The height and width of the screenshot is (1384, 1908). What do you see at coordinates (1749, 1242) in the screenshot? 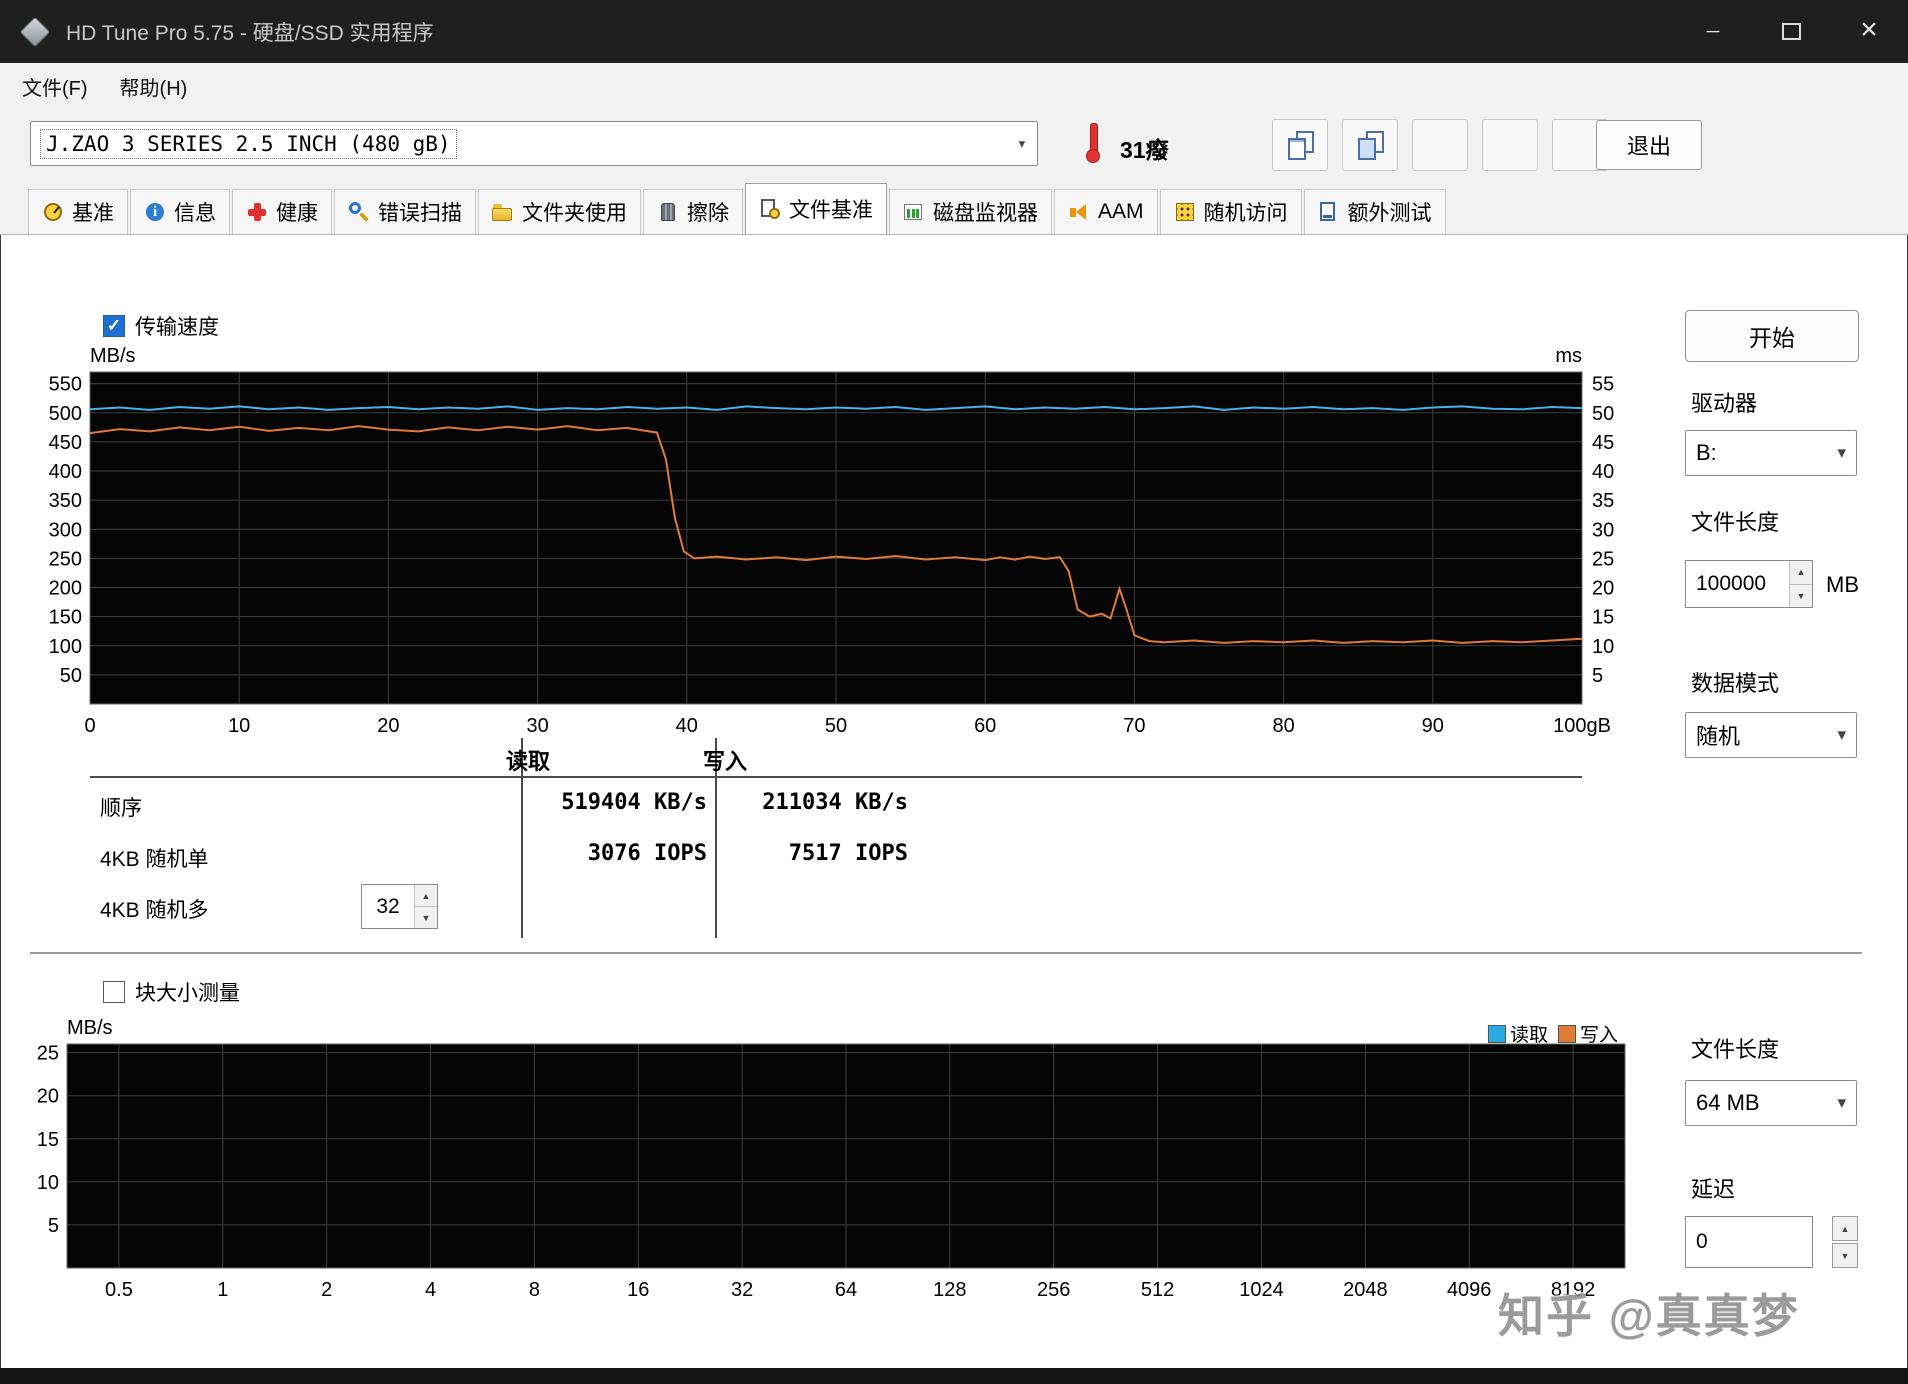
I see `delay-spinner: 0` at bounding box center [1749, 1242].